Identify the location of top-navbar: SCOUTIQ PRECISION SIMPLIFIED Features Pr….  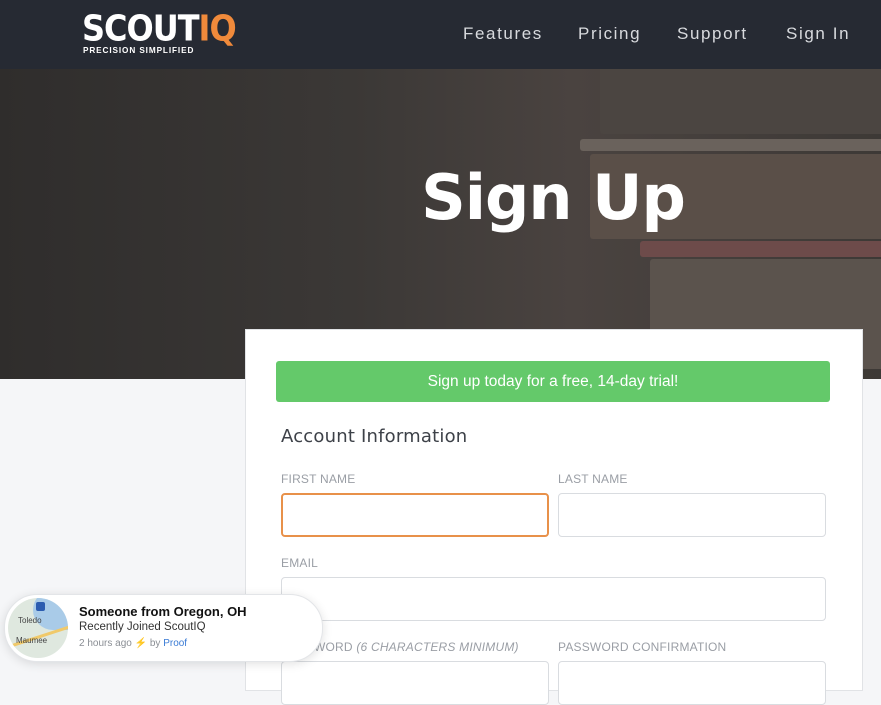
(440, 34).